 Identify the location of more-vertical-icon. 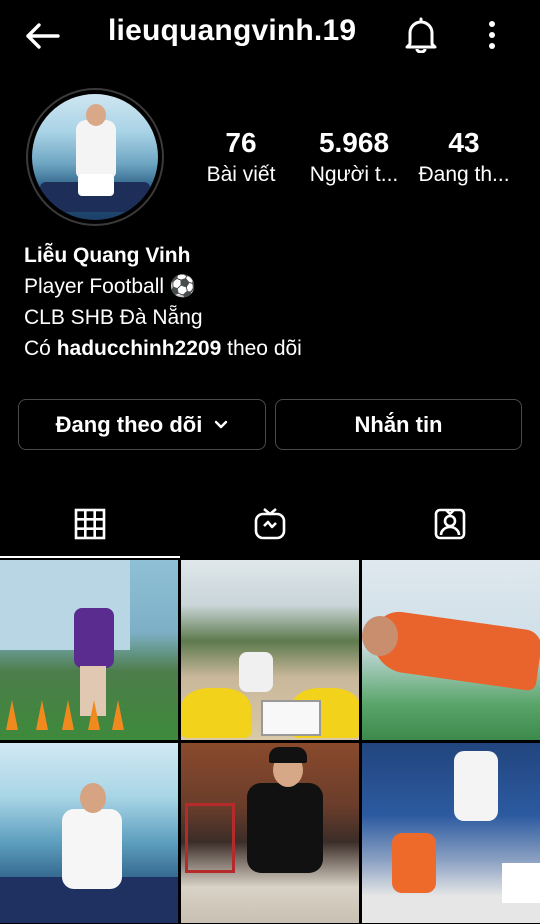
(492, 35).